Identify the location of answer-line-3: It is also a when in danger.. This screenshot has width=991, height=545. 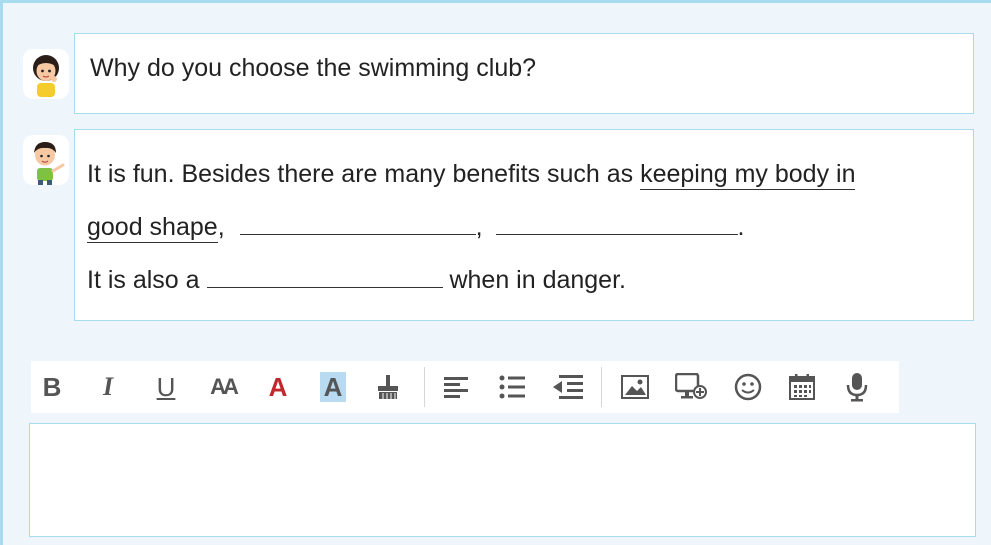
(356, 280).